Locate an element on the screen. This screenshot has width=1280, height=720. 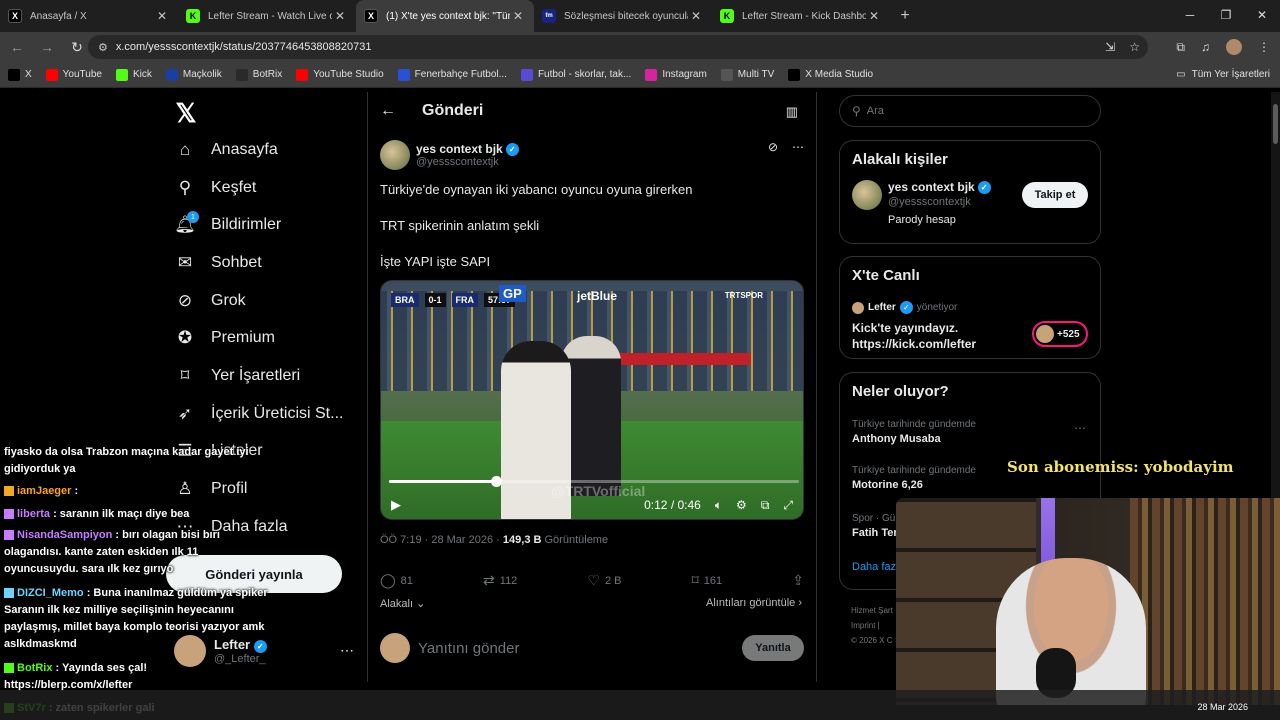
bookmark-item: X is located at coordinates (20, 74).